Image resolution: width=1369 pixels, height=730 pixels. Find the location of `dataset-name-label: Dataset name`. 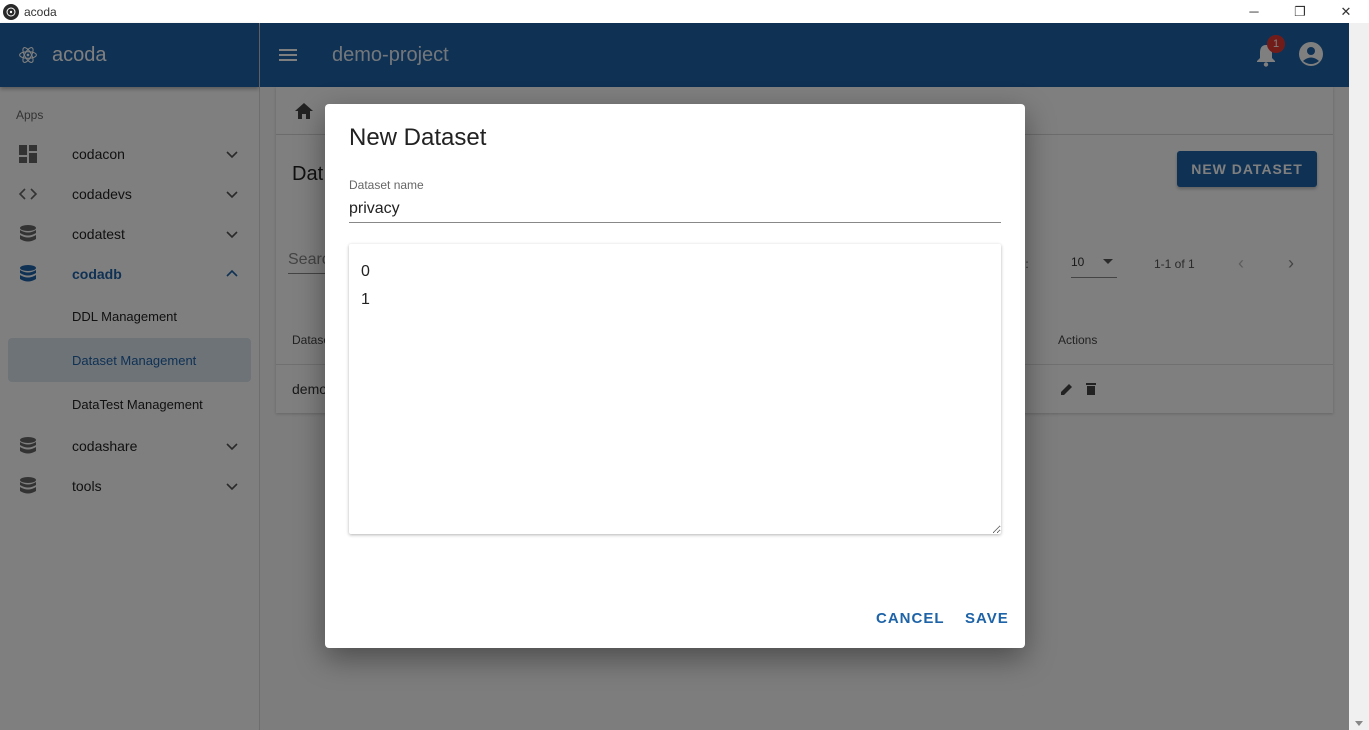

dataset-name-label: Dataset name is located at coordinates (386, 185).